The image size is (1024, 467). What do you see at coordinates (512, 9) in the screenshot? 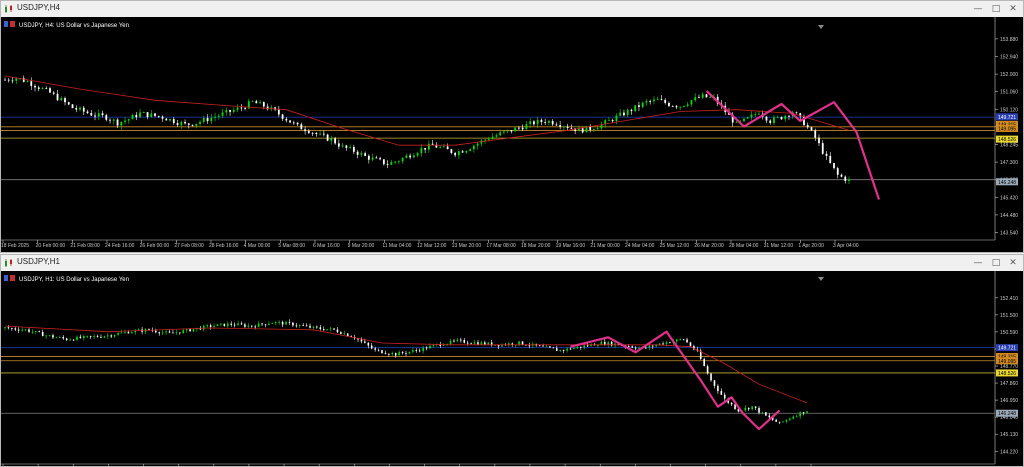
I see `window-titlebar: USDJPY,H4 — □ ✕` at bounding box center [512, 9].